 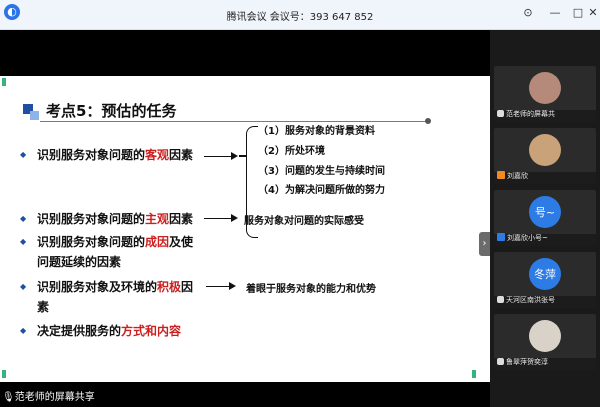 What do you see at coordinates (8, 397) in the screenshot?
I see `mic-icon: 🎙` at bounding box center [8, 397].